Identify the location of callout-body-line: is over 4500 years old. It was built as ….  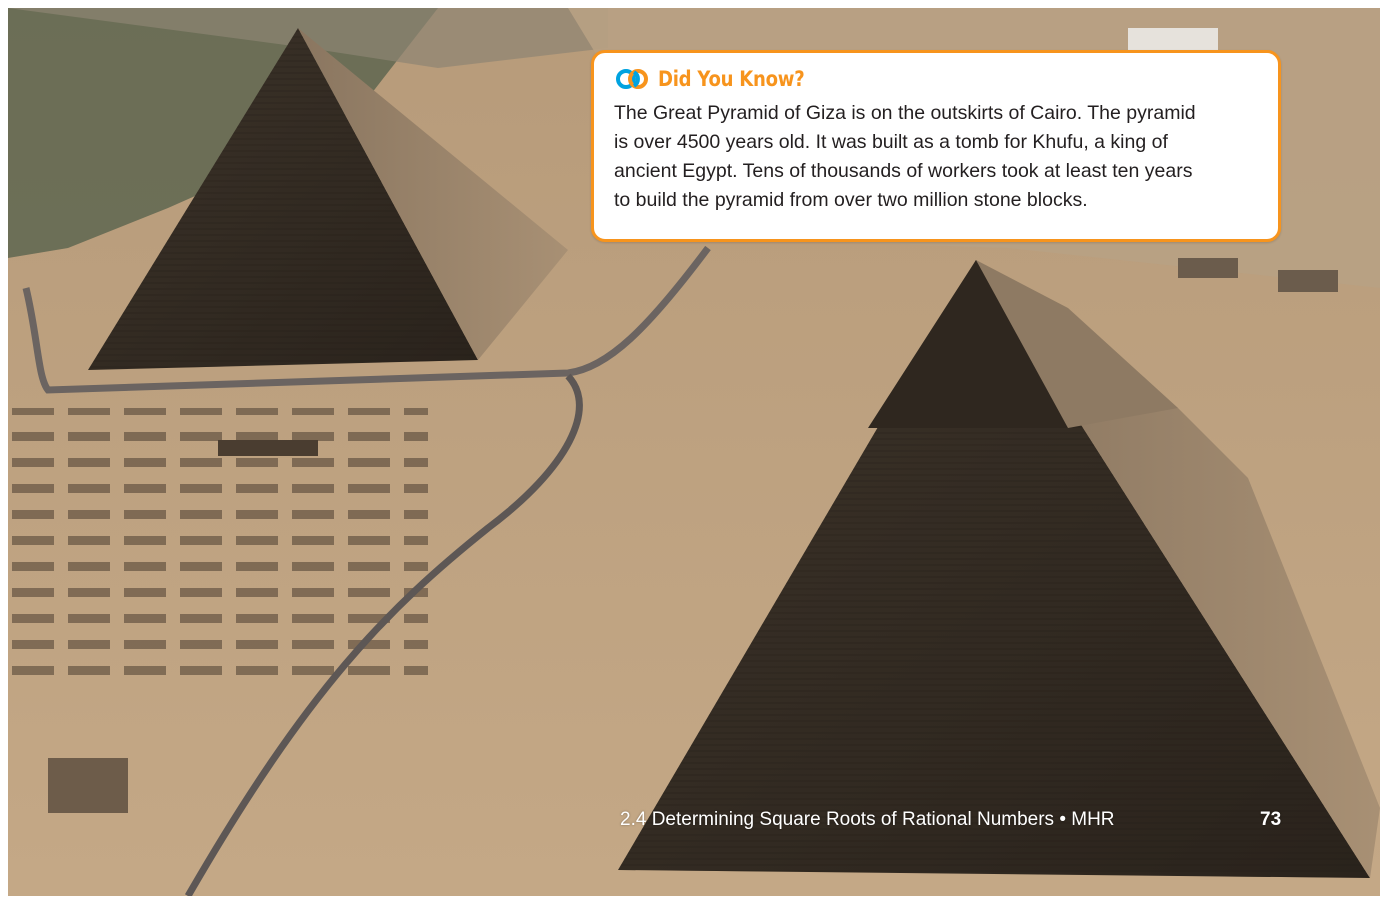
(891, 142).